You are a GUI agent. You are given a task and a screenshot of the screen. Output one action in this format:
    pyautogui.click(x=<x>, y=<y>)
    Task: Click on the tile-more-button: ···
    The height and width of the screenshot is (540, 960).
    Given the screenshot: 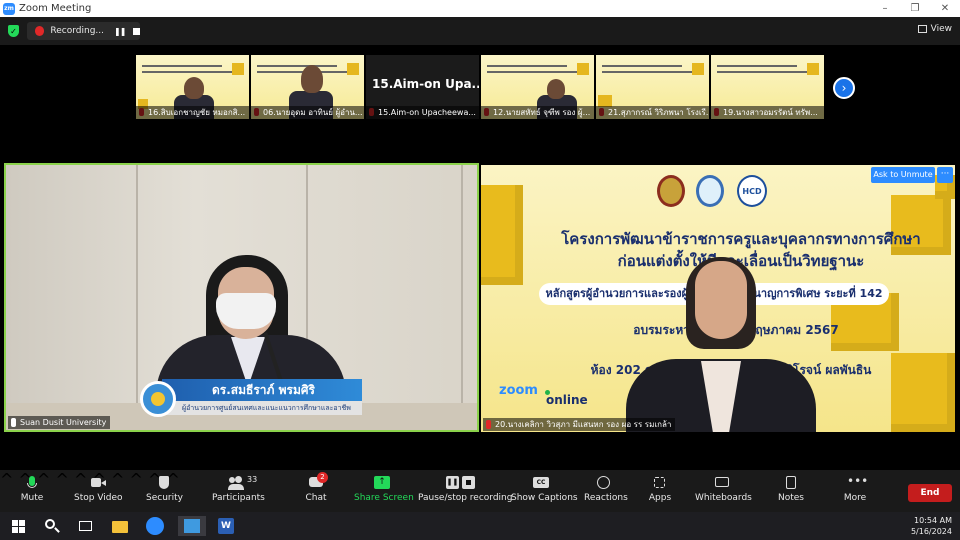 What is the action you would take?
    pyautogui.click(x=945, y=175)
    